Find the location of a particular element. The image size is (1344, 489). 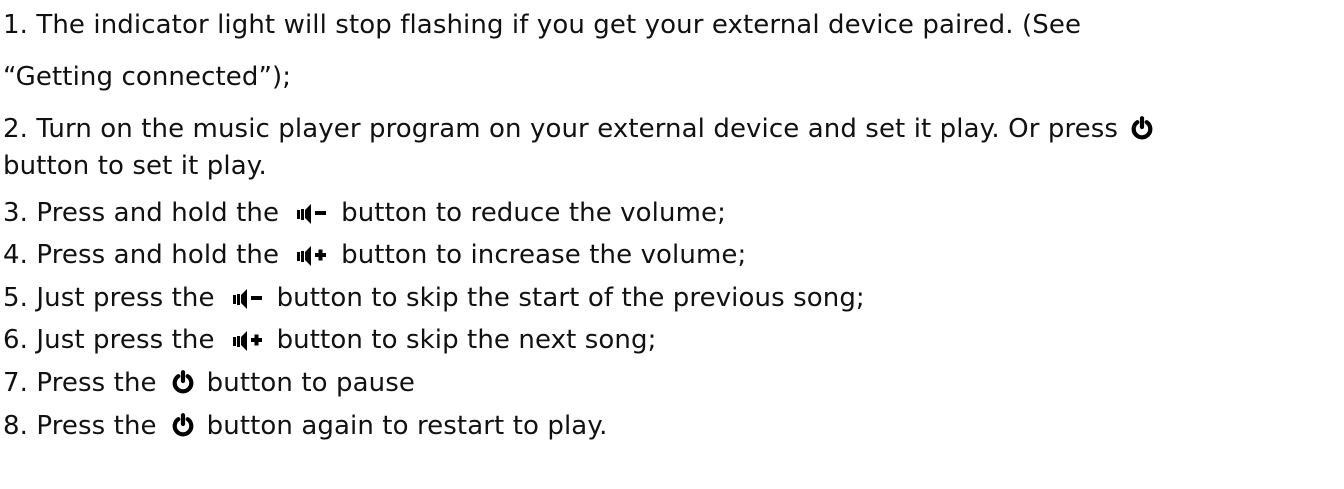

line-text: 3. Press and hold the is located at coordinates (141, 213).